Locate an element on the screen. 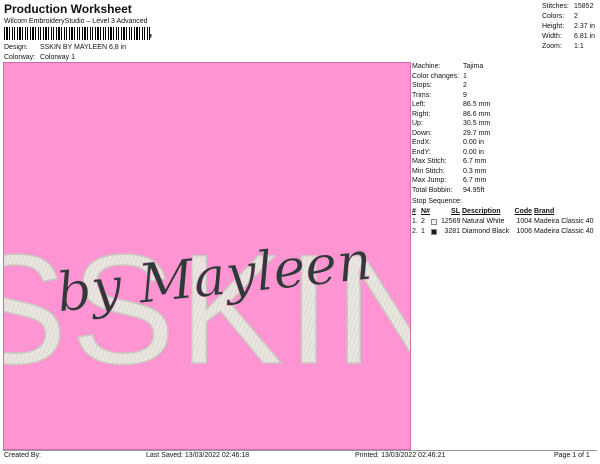 This screenshot has height=464, width=600. color-swatch is located at coordinates (436, 232).